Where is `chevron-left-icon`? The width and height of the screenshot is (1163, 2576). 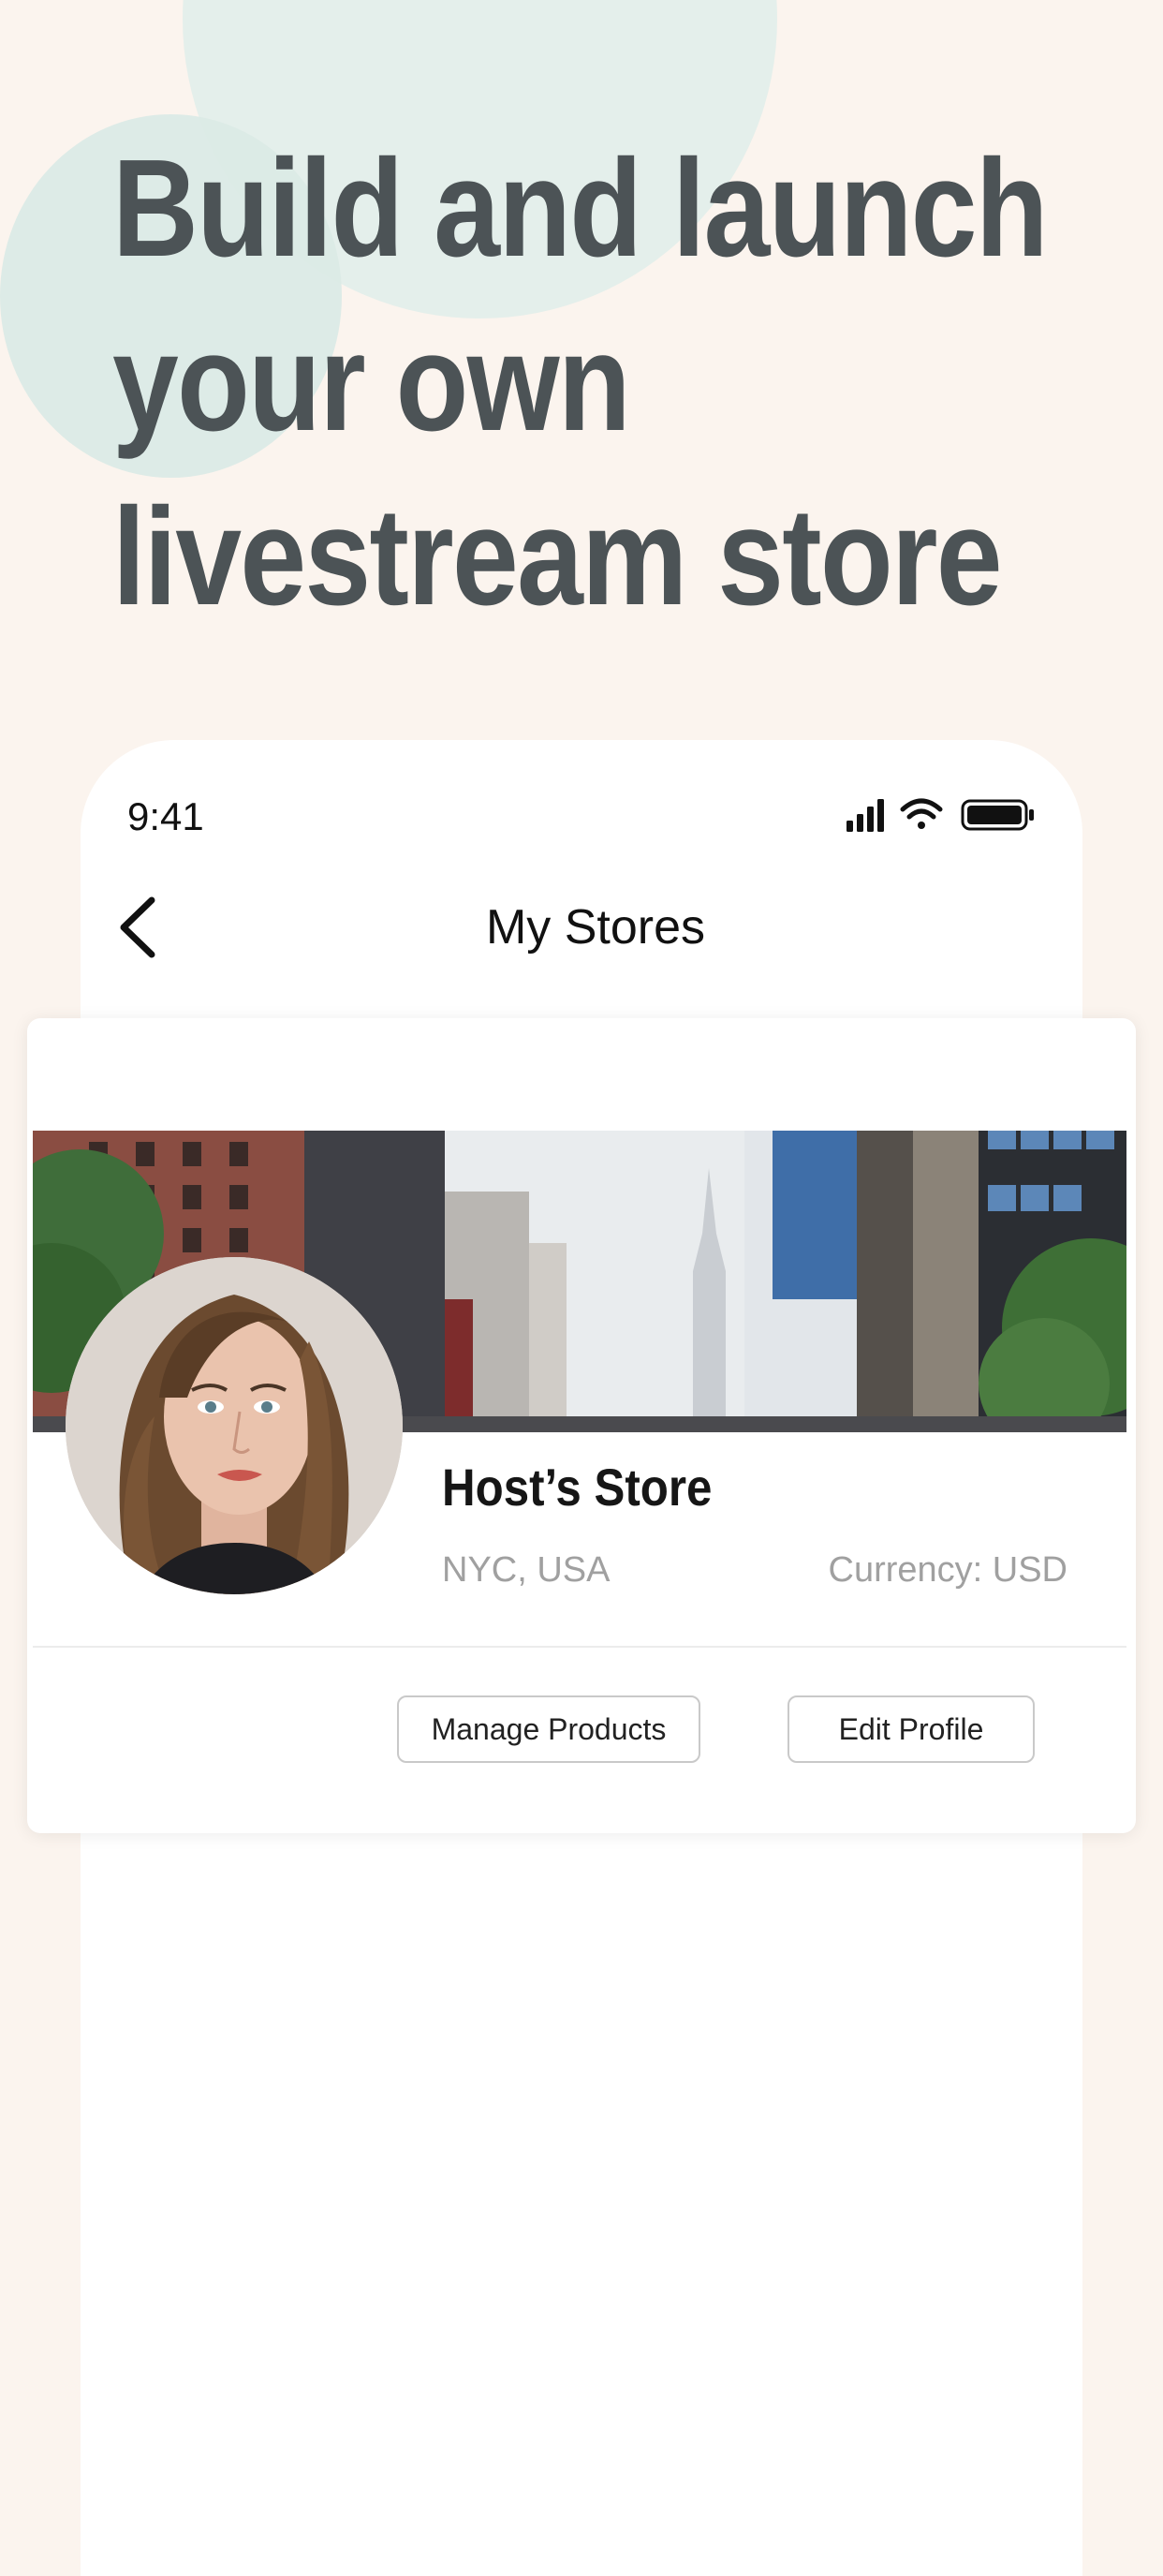
chevron-left-icon is located at coordinates (139, 927).